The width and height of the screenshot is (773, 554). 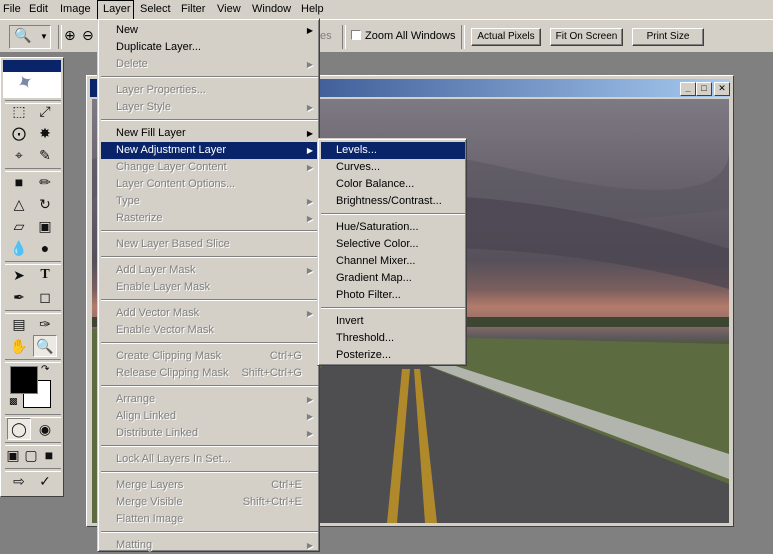 I want to click on menu-help: Help, so click(x=312, y=9).